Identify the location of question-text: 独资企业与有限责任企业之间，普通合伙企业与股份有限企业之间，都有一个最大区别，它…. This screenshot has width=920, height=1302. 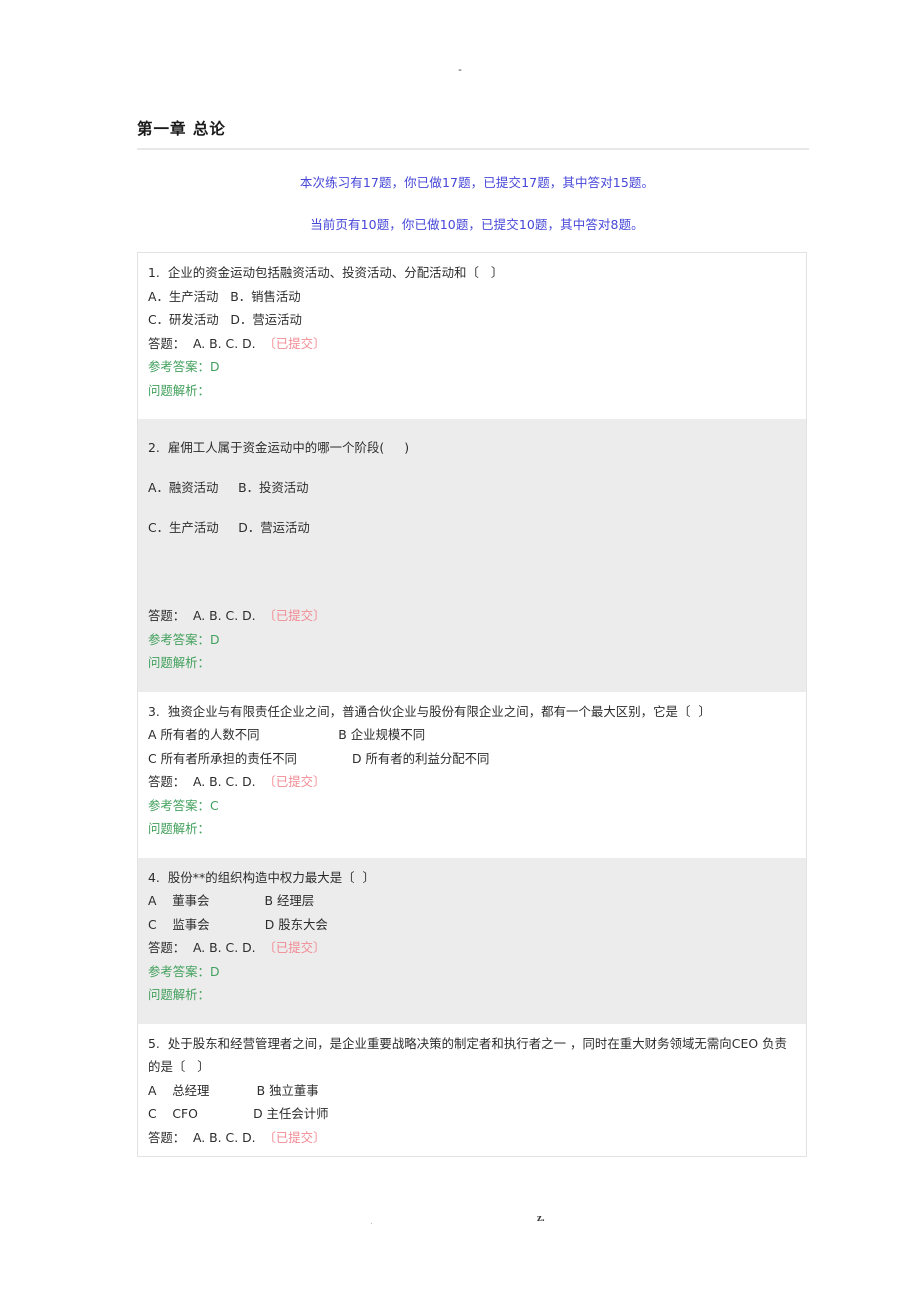
(439, 711).